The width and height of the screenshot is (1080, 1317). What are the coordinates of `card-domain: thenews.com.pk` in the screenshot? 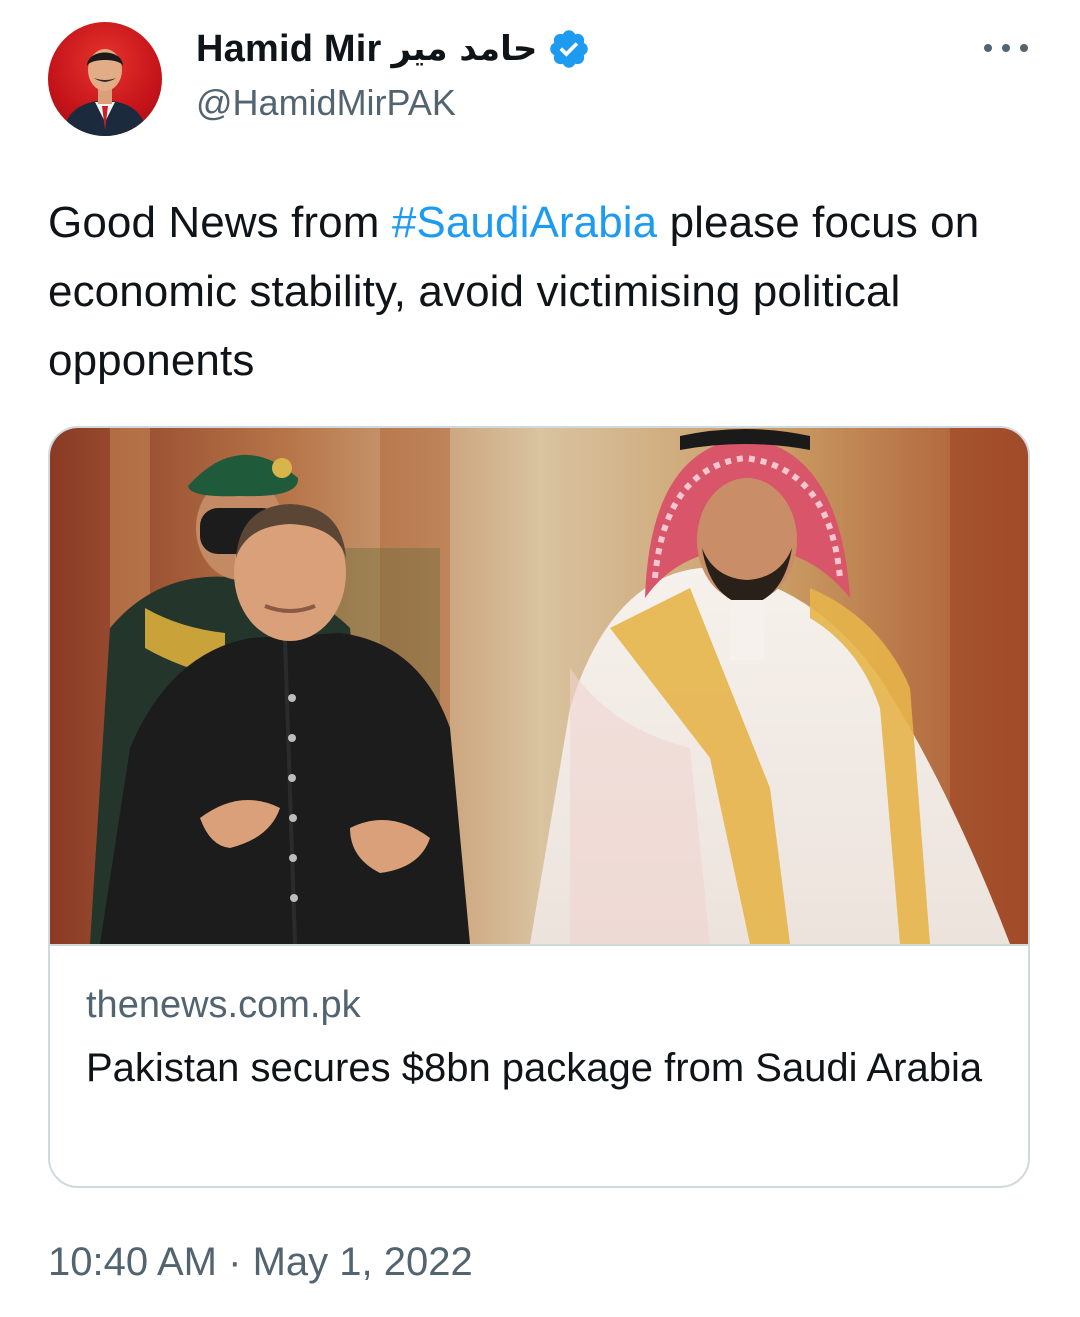 It's located at (223, 1005).